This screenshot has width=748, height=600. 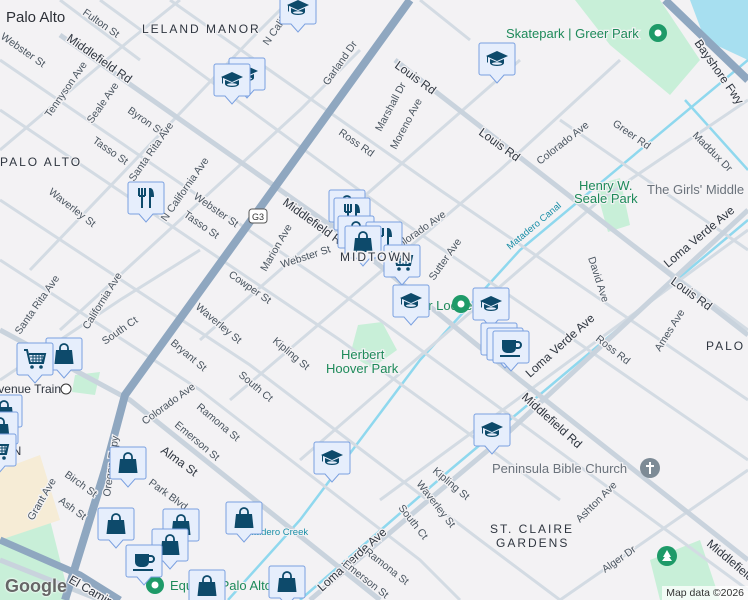 I want to click on neighborhood-label: ST. CLAIRE, so click(x=532, y=529).